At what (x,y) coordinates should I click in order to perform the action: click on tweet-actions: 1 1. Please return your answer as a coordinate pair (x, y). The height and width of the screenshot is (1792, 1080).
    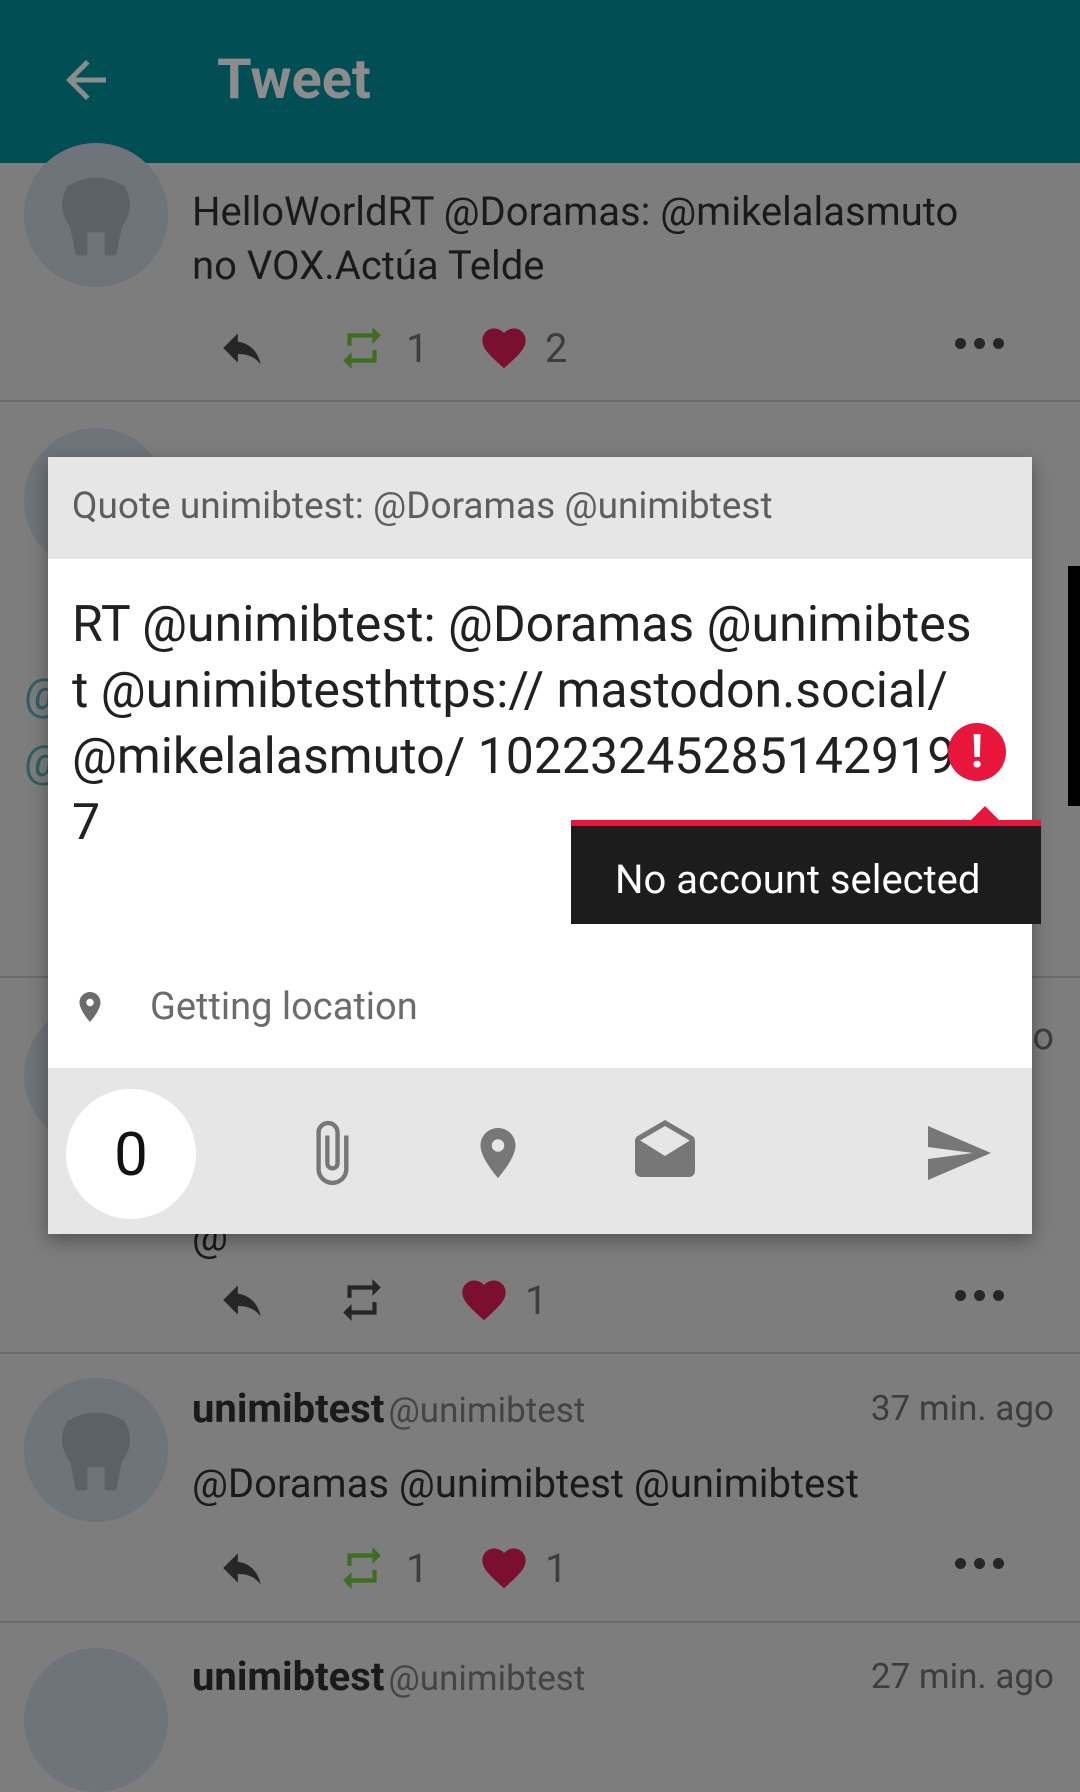
    Looking at the image, I should click on (635, 1568).